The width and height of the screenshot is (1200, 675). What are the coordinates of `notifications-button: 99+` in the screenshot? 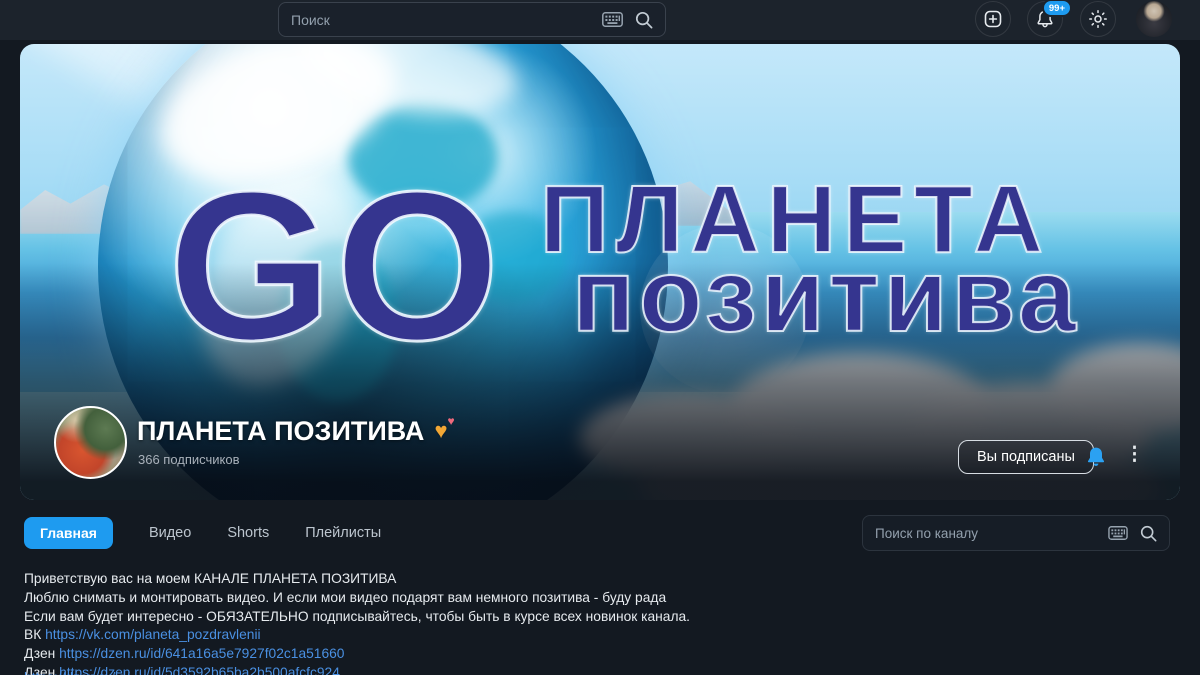 It's located at (1049, 18).